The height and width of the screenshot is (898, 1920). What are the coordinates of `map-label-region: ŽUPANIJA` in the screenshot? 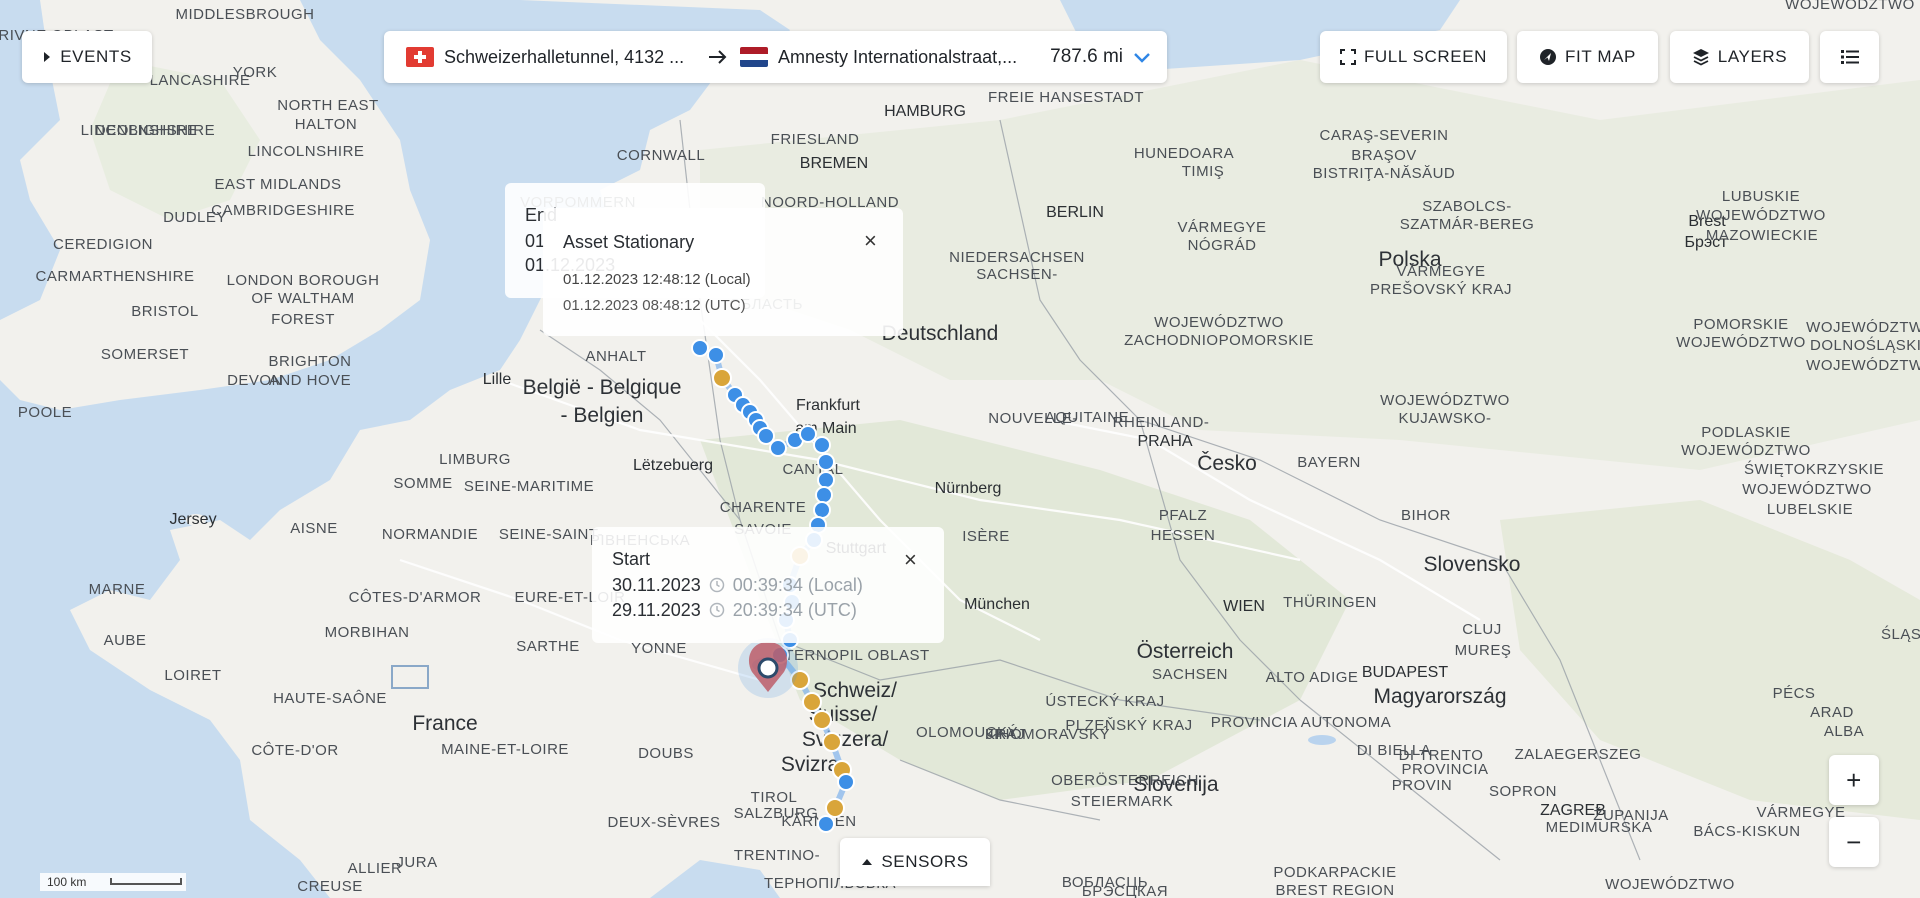 It's located at (1630, 815).